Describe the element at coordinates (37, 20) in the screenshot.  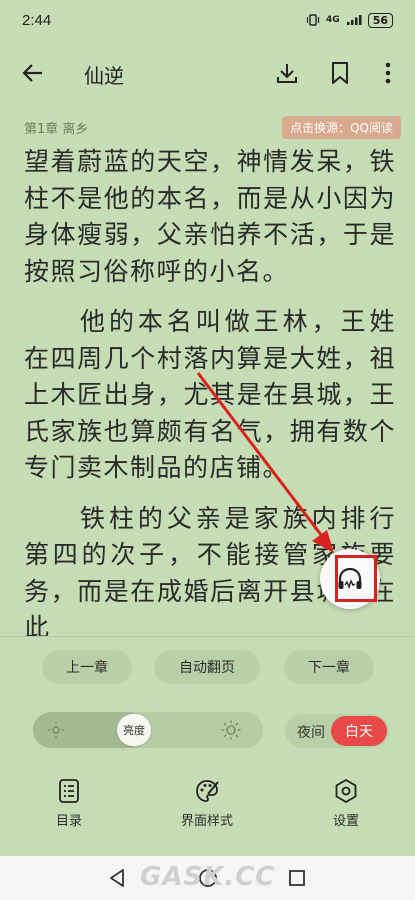
I see `status-time: 2:44` at that location.